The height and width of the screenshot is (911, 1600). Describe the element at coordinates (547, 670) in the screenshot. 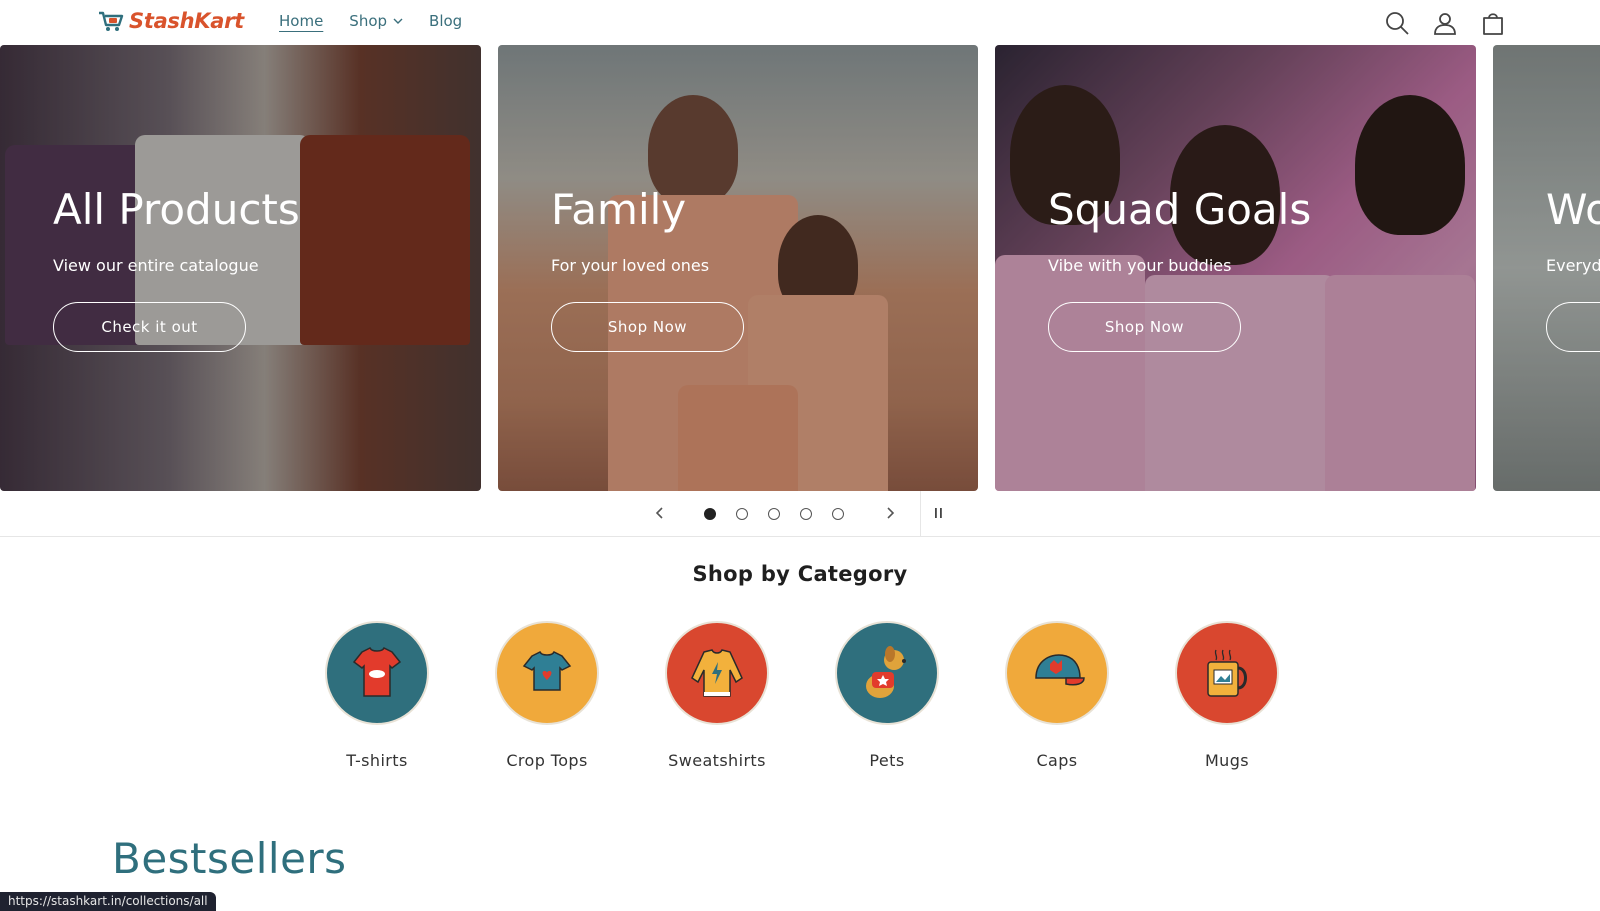

I see `crop-top-icon` at that location.